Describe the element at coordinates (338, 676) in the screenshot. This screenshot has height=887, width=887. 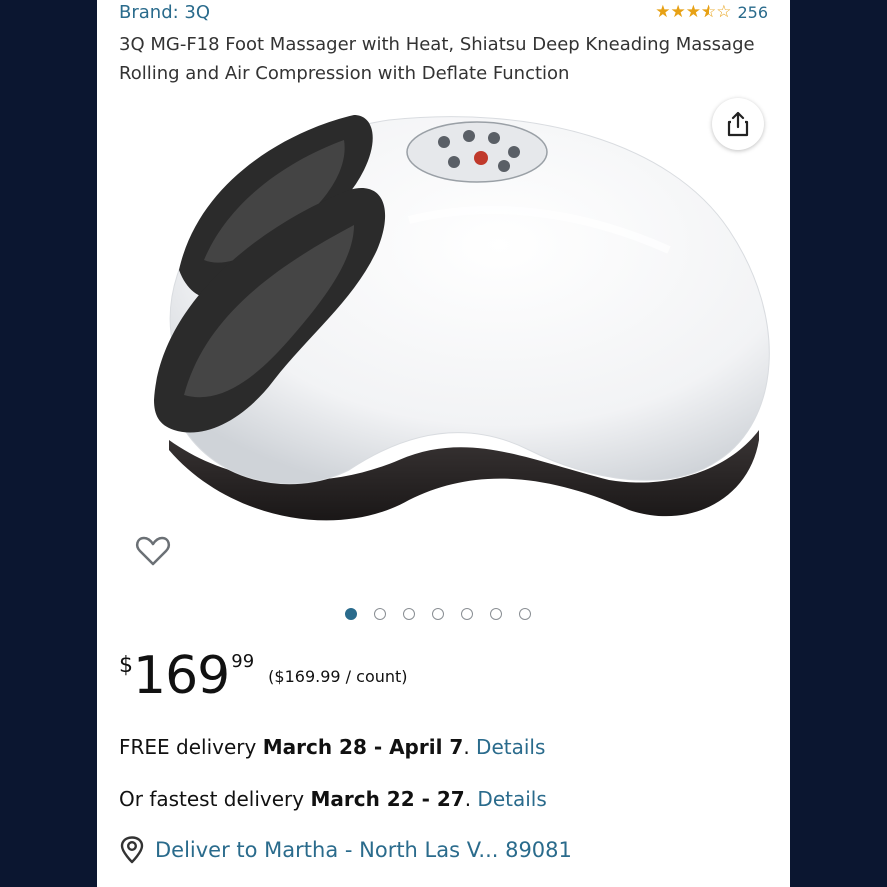
I see `unit-price: ($169.99 / count)` at that location.